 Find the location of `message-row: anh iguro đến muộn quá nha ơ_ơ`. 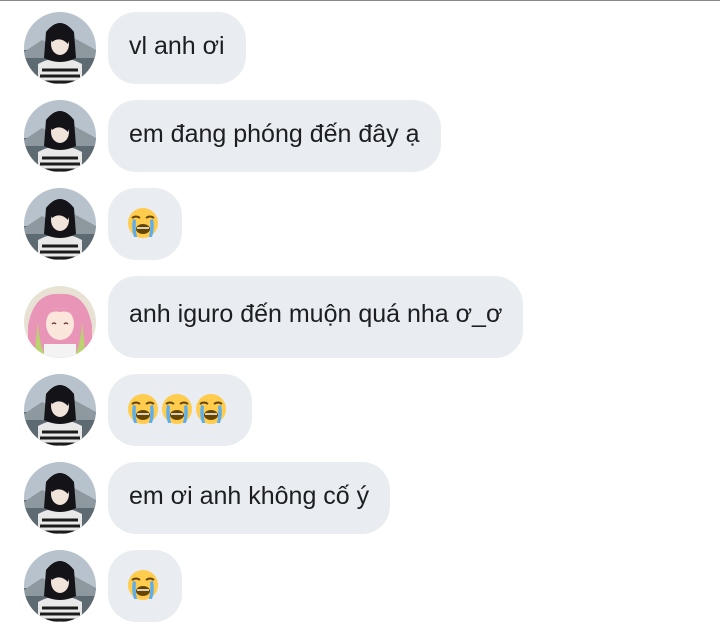

message-row: anh iguro đến muộn quá nha ơ_ơ is located at coordinates (360, 315).